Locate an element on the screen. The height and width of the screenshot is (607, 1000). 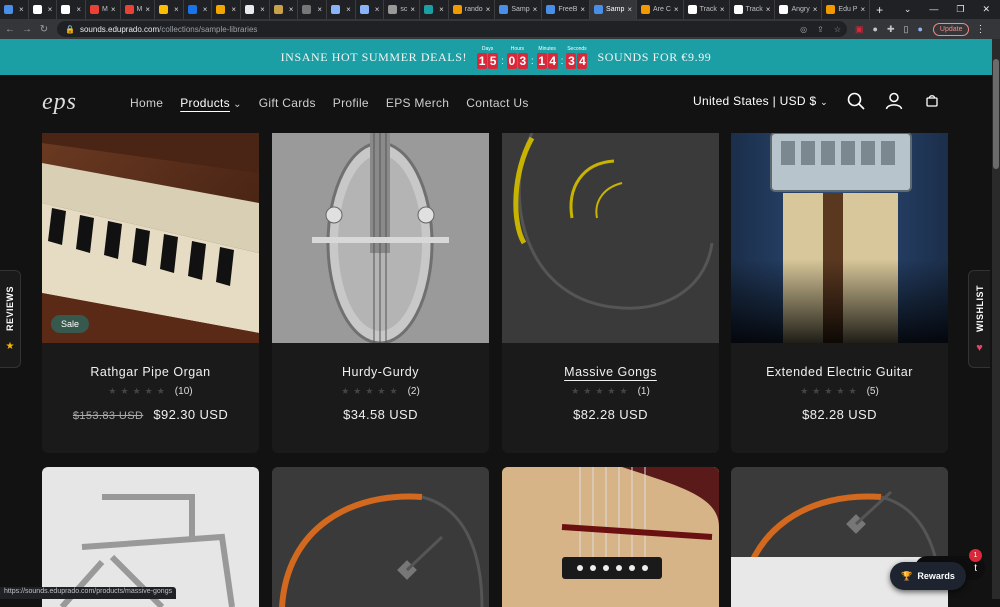
reviews-side-tab: REVIEWS ★ is located at coordinates (10, 319).